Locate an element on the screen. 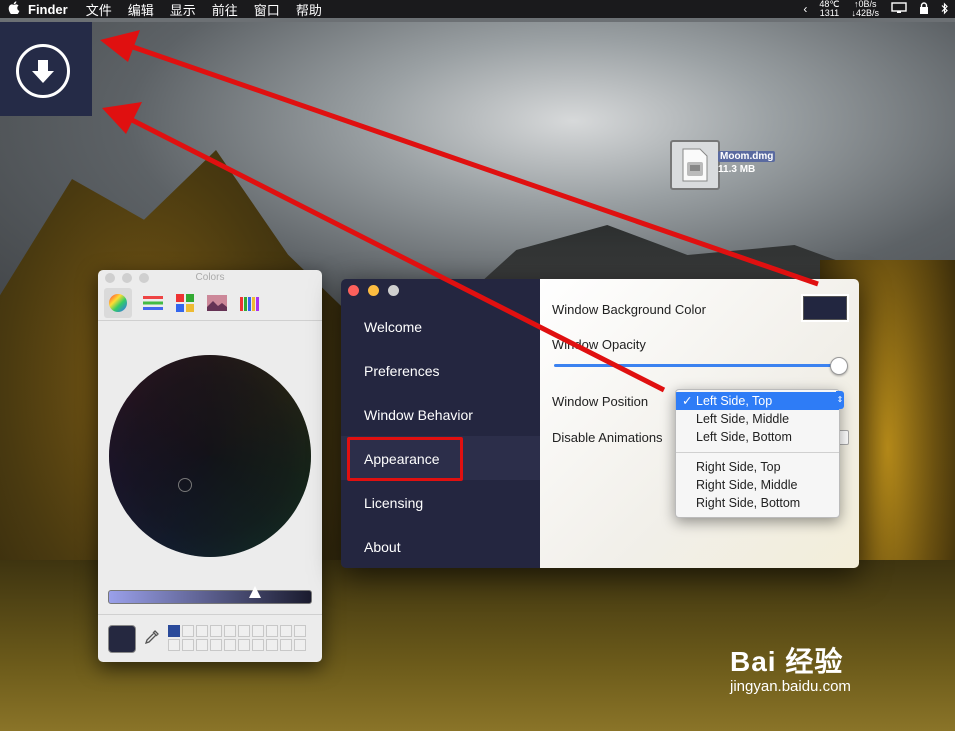 Image resolution: width=955 pixels, height=731 pixels. menu-status-area: ‹ 48℃ 1311 ↑0B/s ↓42B/s is located at coordinates (876, 9).